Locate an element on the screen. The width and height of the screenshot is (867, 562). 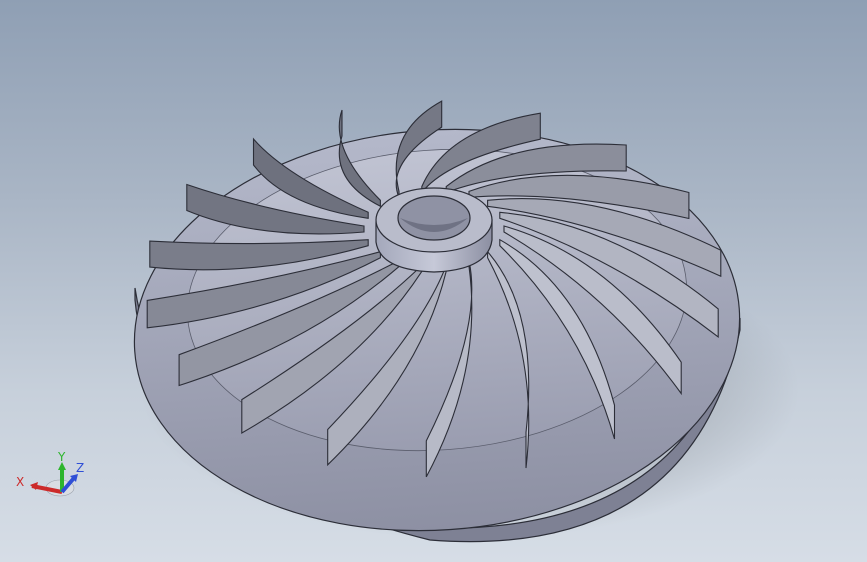
z-axis-label: Z is located at coordinates (80, 468).